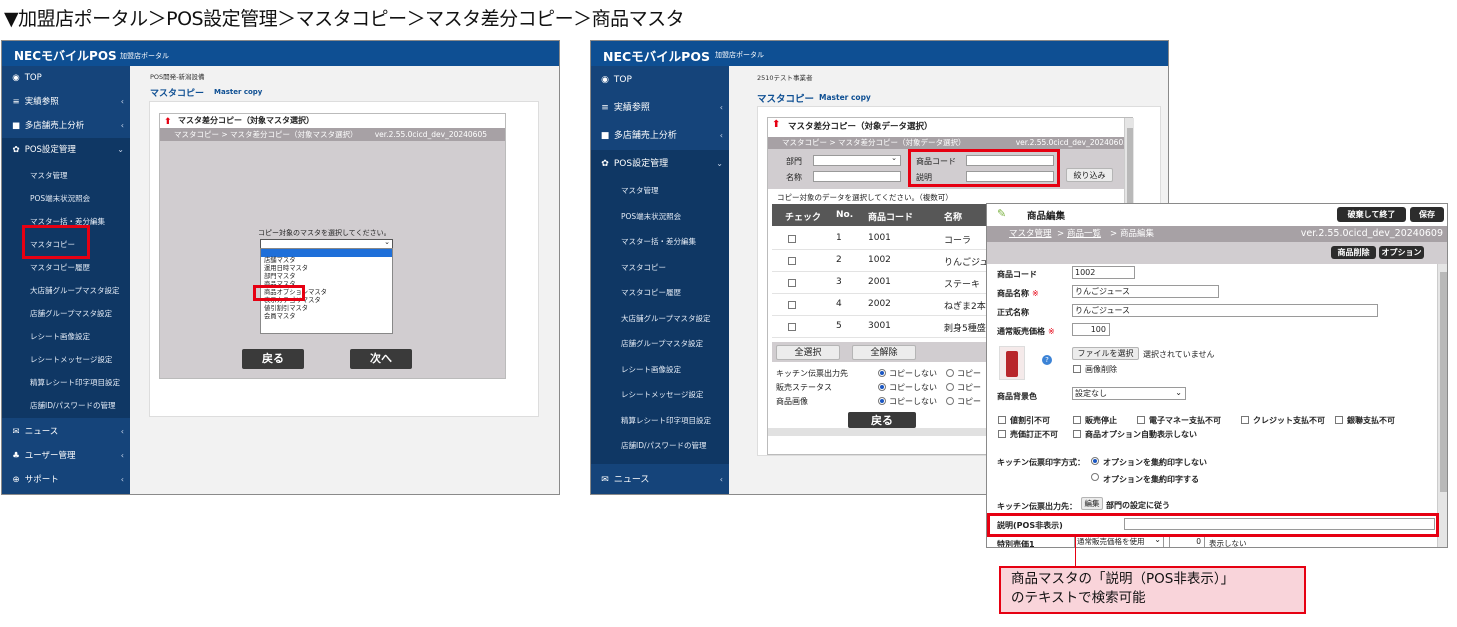 This screenshot has height=627, width=1457. Describe the element at coordinates (1187, 541) in the screenshot. I see `special-price-field: 0` at that location.